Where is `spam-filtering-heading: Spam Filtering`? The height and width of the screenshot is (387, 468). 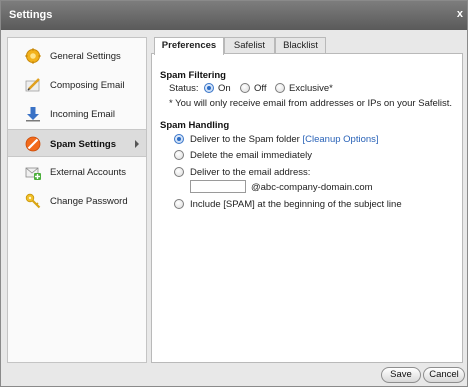
spam-filtering-heading: Spam Filtering is located at coordinates (193, 75).